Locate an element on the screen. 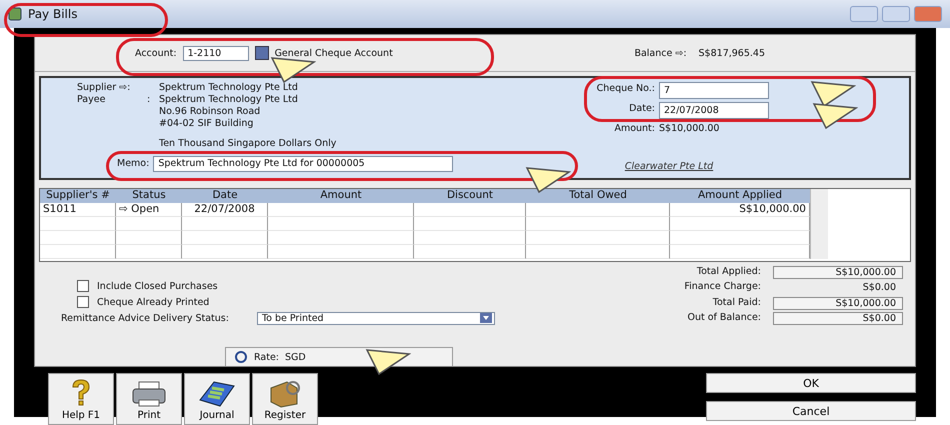 This screenshot has width=950, height=425. payee-label: Payee is located at coordinates (91, 100).